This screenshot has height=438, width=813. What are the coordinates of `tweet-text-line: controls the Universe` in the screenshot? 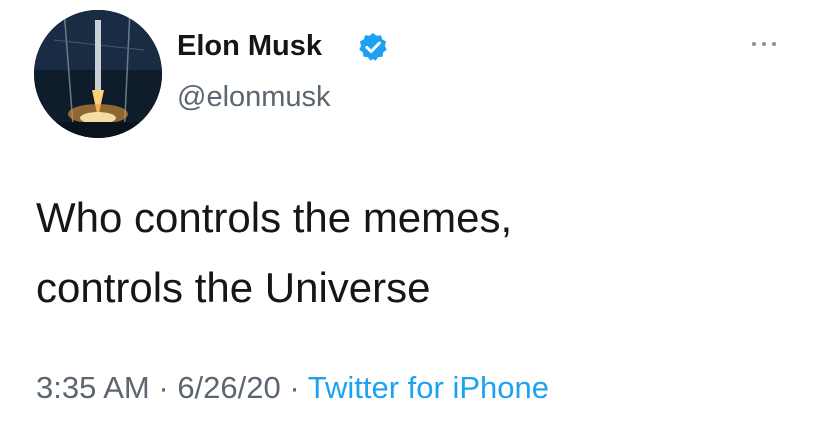 It's located at (233, 287).